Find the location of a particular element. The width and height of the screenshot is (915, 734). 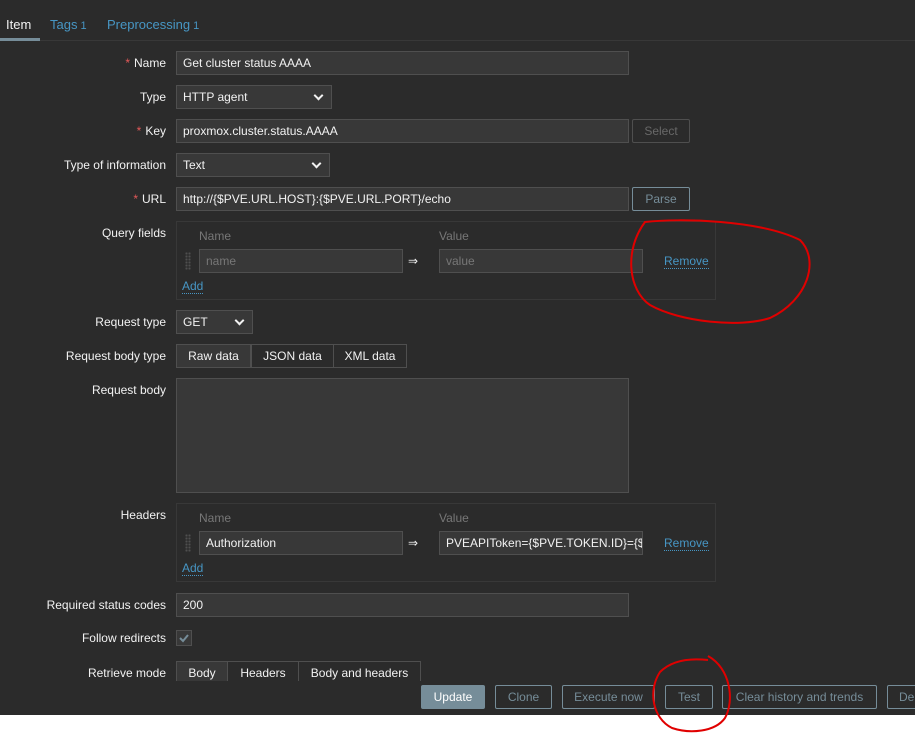

key-label: * Key is located at coordinates (151, 131).